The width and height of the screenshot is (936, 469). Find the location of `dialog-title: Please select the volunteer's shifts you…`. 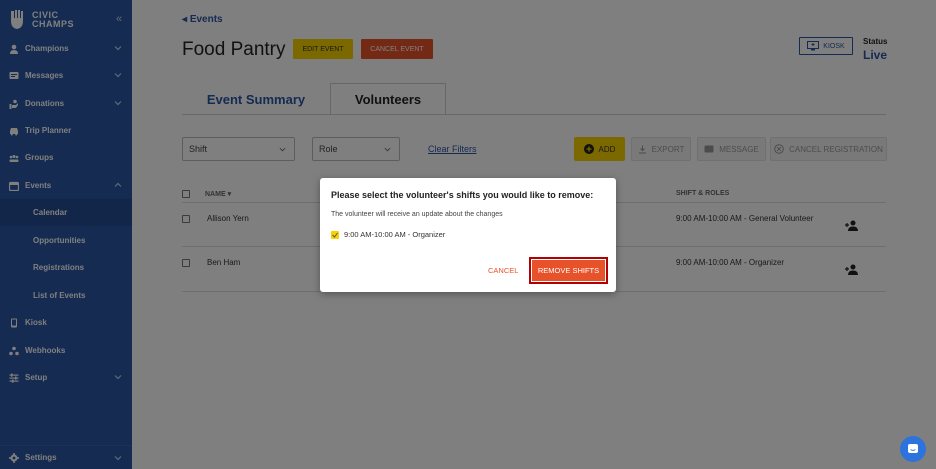

dialog-title: Please select the volunteer's shifts you… is located at coordinates (462, 195).